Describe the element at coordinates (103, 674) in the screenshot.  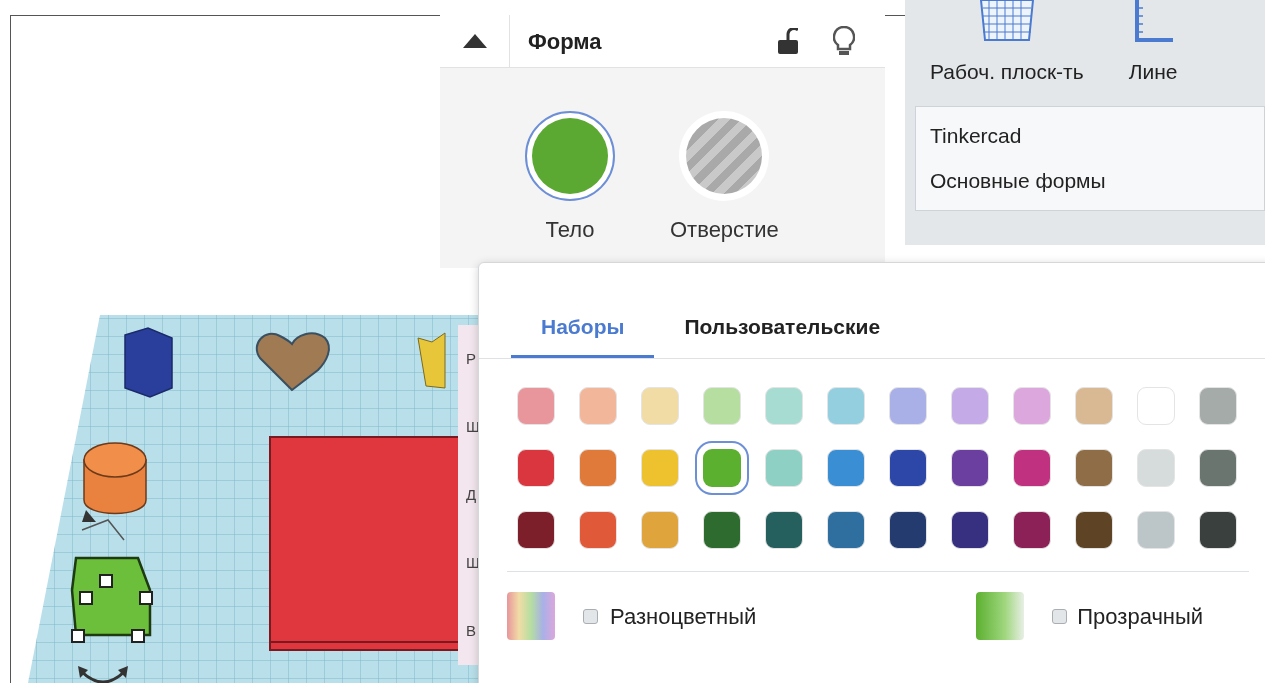
I see `rotate-arrow-icon` at that location.